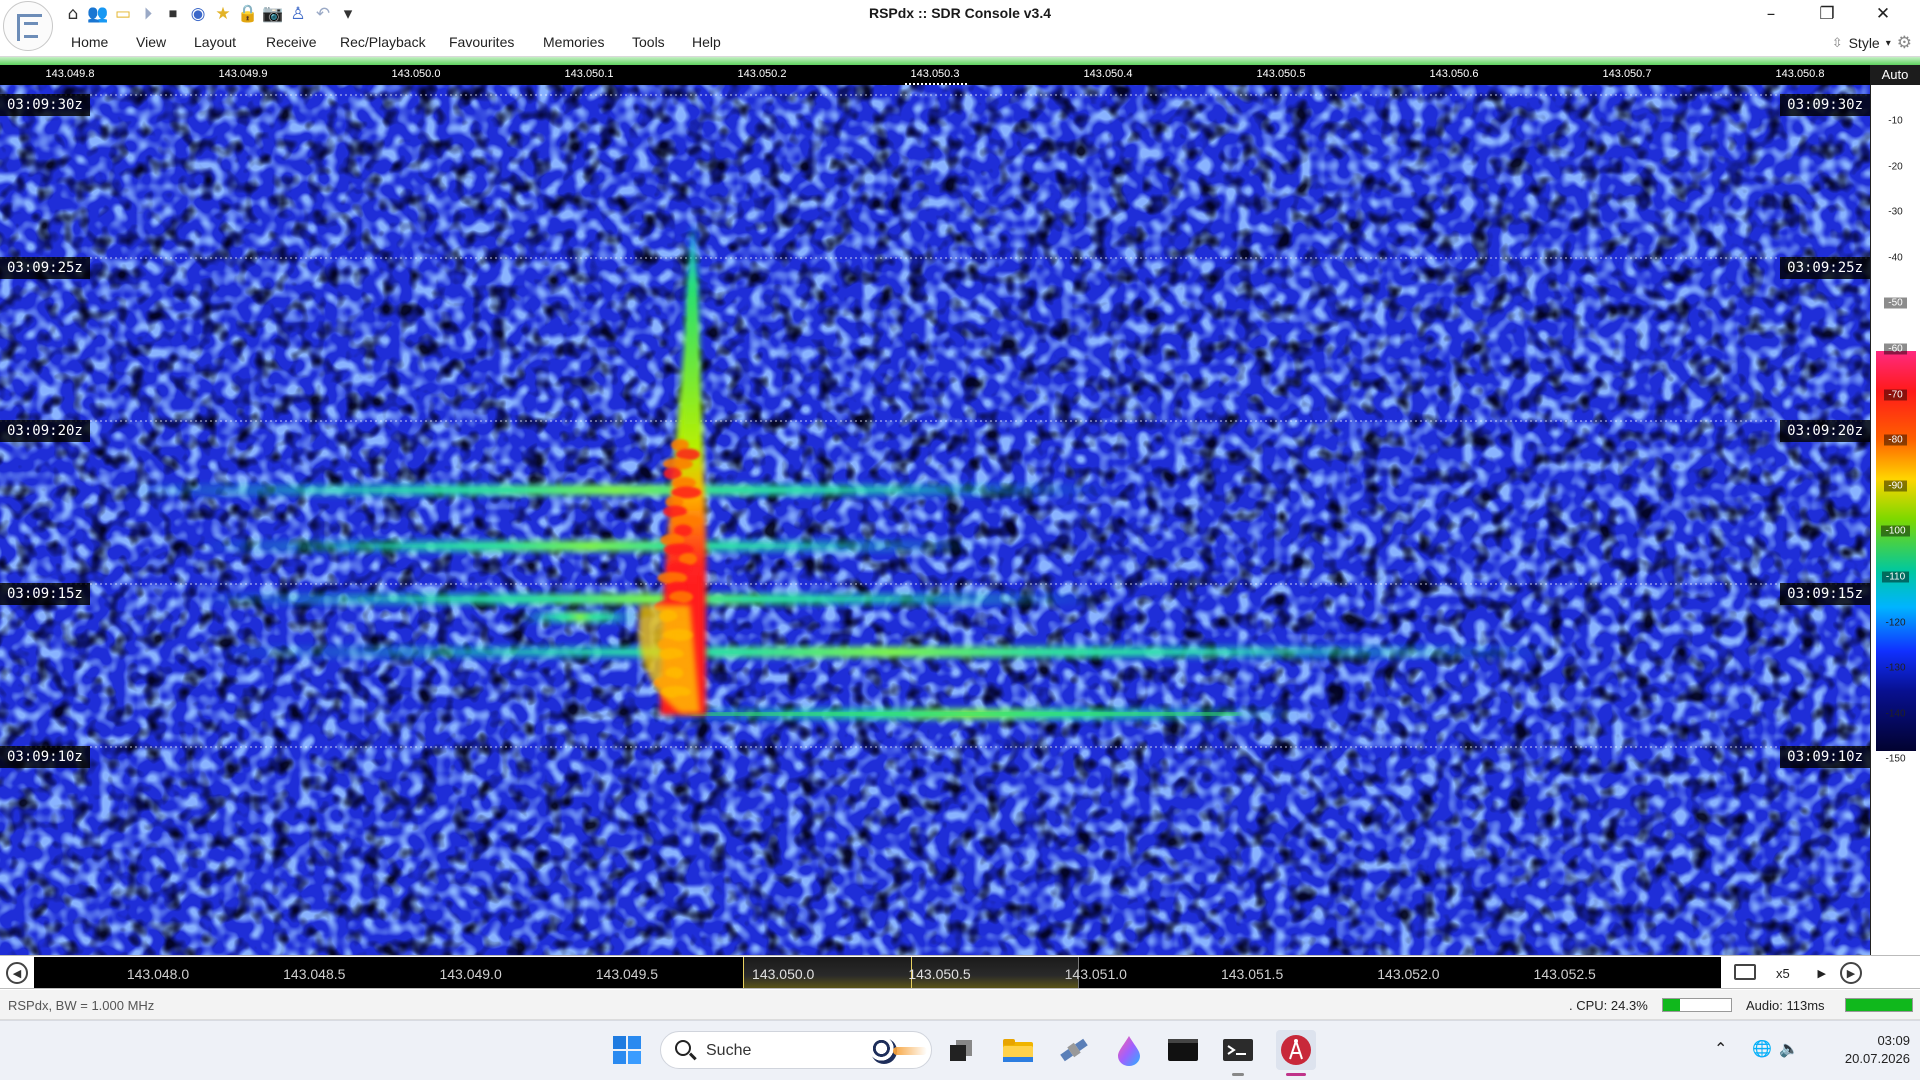 The image size is (1920, 1080). I want to click on undo-icon: ↶, so click(323, 14).